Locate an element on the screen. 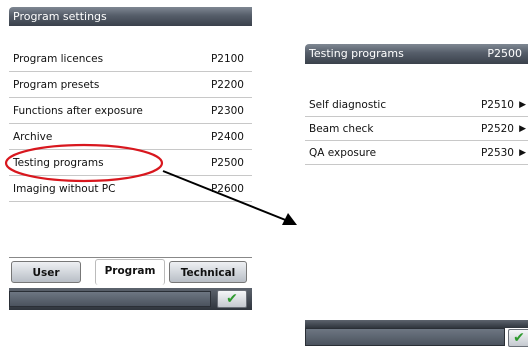 The height and width of the screenshot is (349, 528). highlight-ellipse is located at coordinates (84, 163).